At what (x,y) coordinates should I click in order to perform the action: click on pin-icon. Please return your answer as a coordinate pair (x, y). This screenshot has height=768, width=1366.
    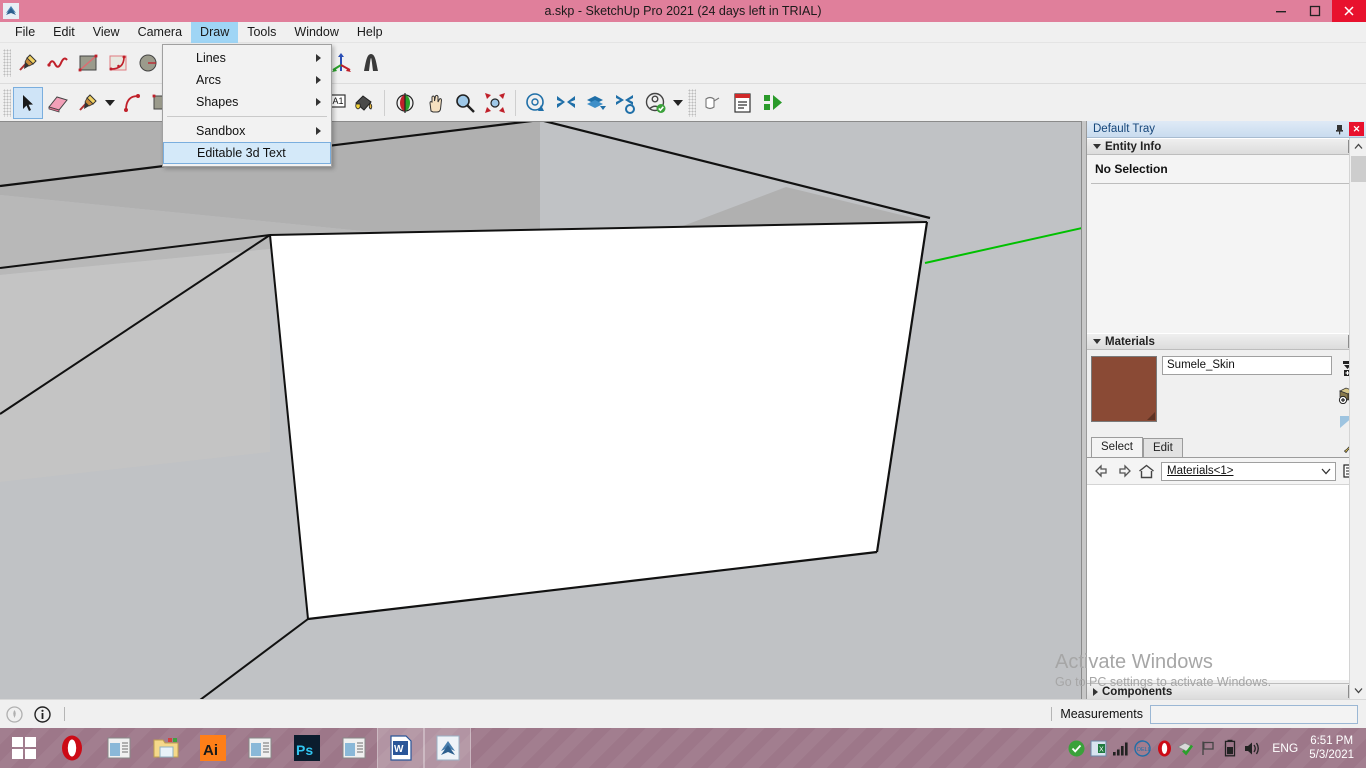
    Looking at the image, I should click on (1339, 129).